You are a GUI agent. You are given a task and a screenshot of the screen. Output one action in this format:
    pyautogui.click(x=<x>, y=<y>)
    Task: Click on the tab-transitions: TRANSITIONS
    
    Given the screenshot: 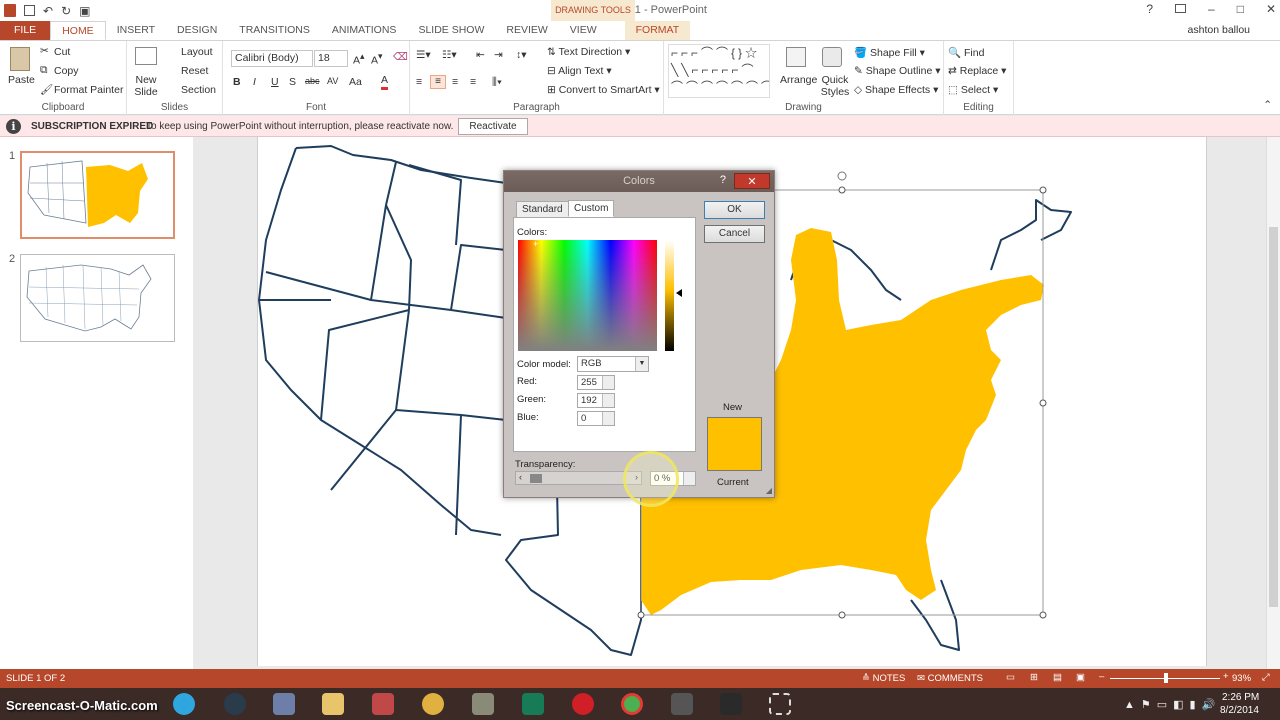 What is the action you would take?
    pyautogui.click(x=274, y=30)
    